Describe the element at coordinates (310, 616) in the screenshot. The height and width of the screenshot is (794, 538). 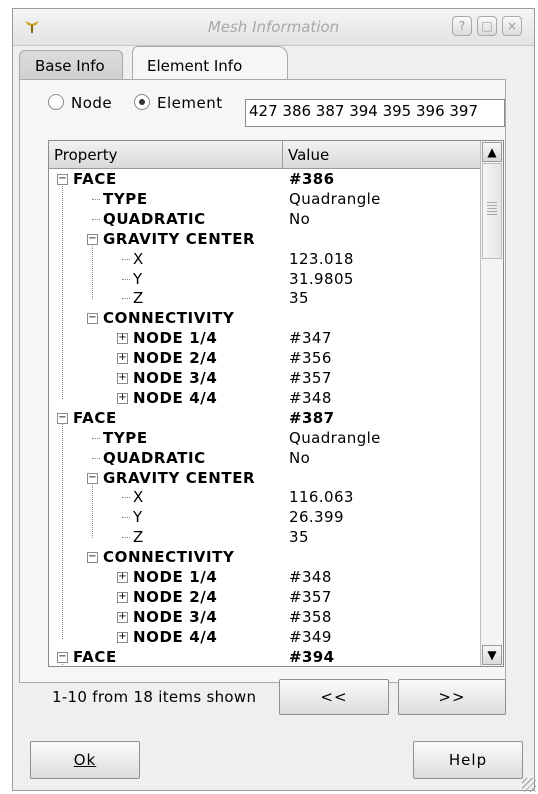
I see `tree-row-value: #358` at that location.